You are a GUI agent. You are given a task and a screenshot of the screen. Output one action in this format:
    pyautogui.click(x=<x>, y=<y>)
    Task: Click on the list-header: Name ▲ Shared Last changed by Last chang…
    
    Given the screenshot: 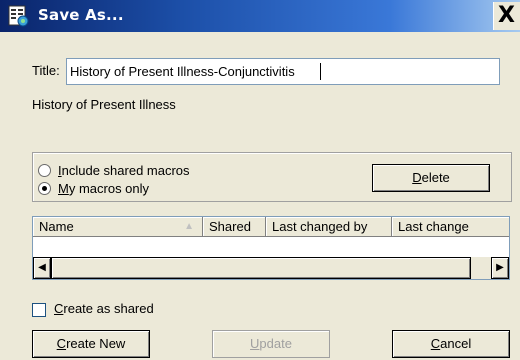 What is the action you would take?
    pyautogui.click(x=271, y=227)
    